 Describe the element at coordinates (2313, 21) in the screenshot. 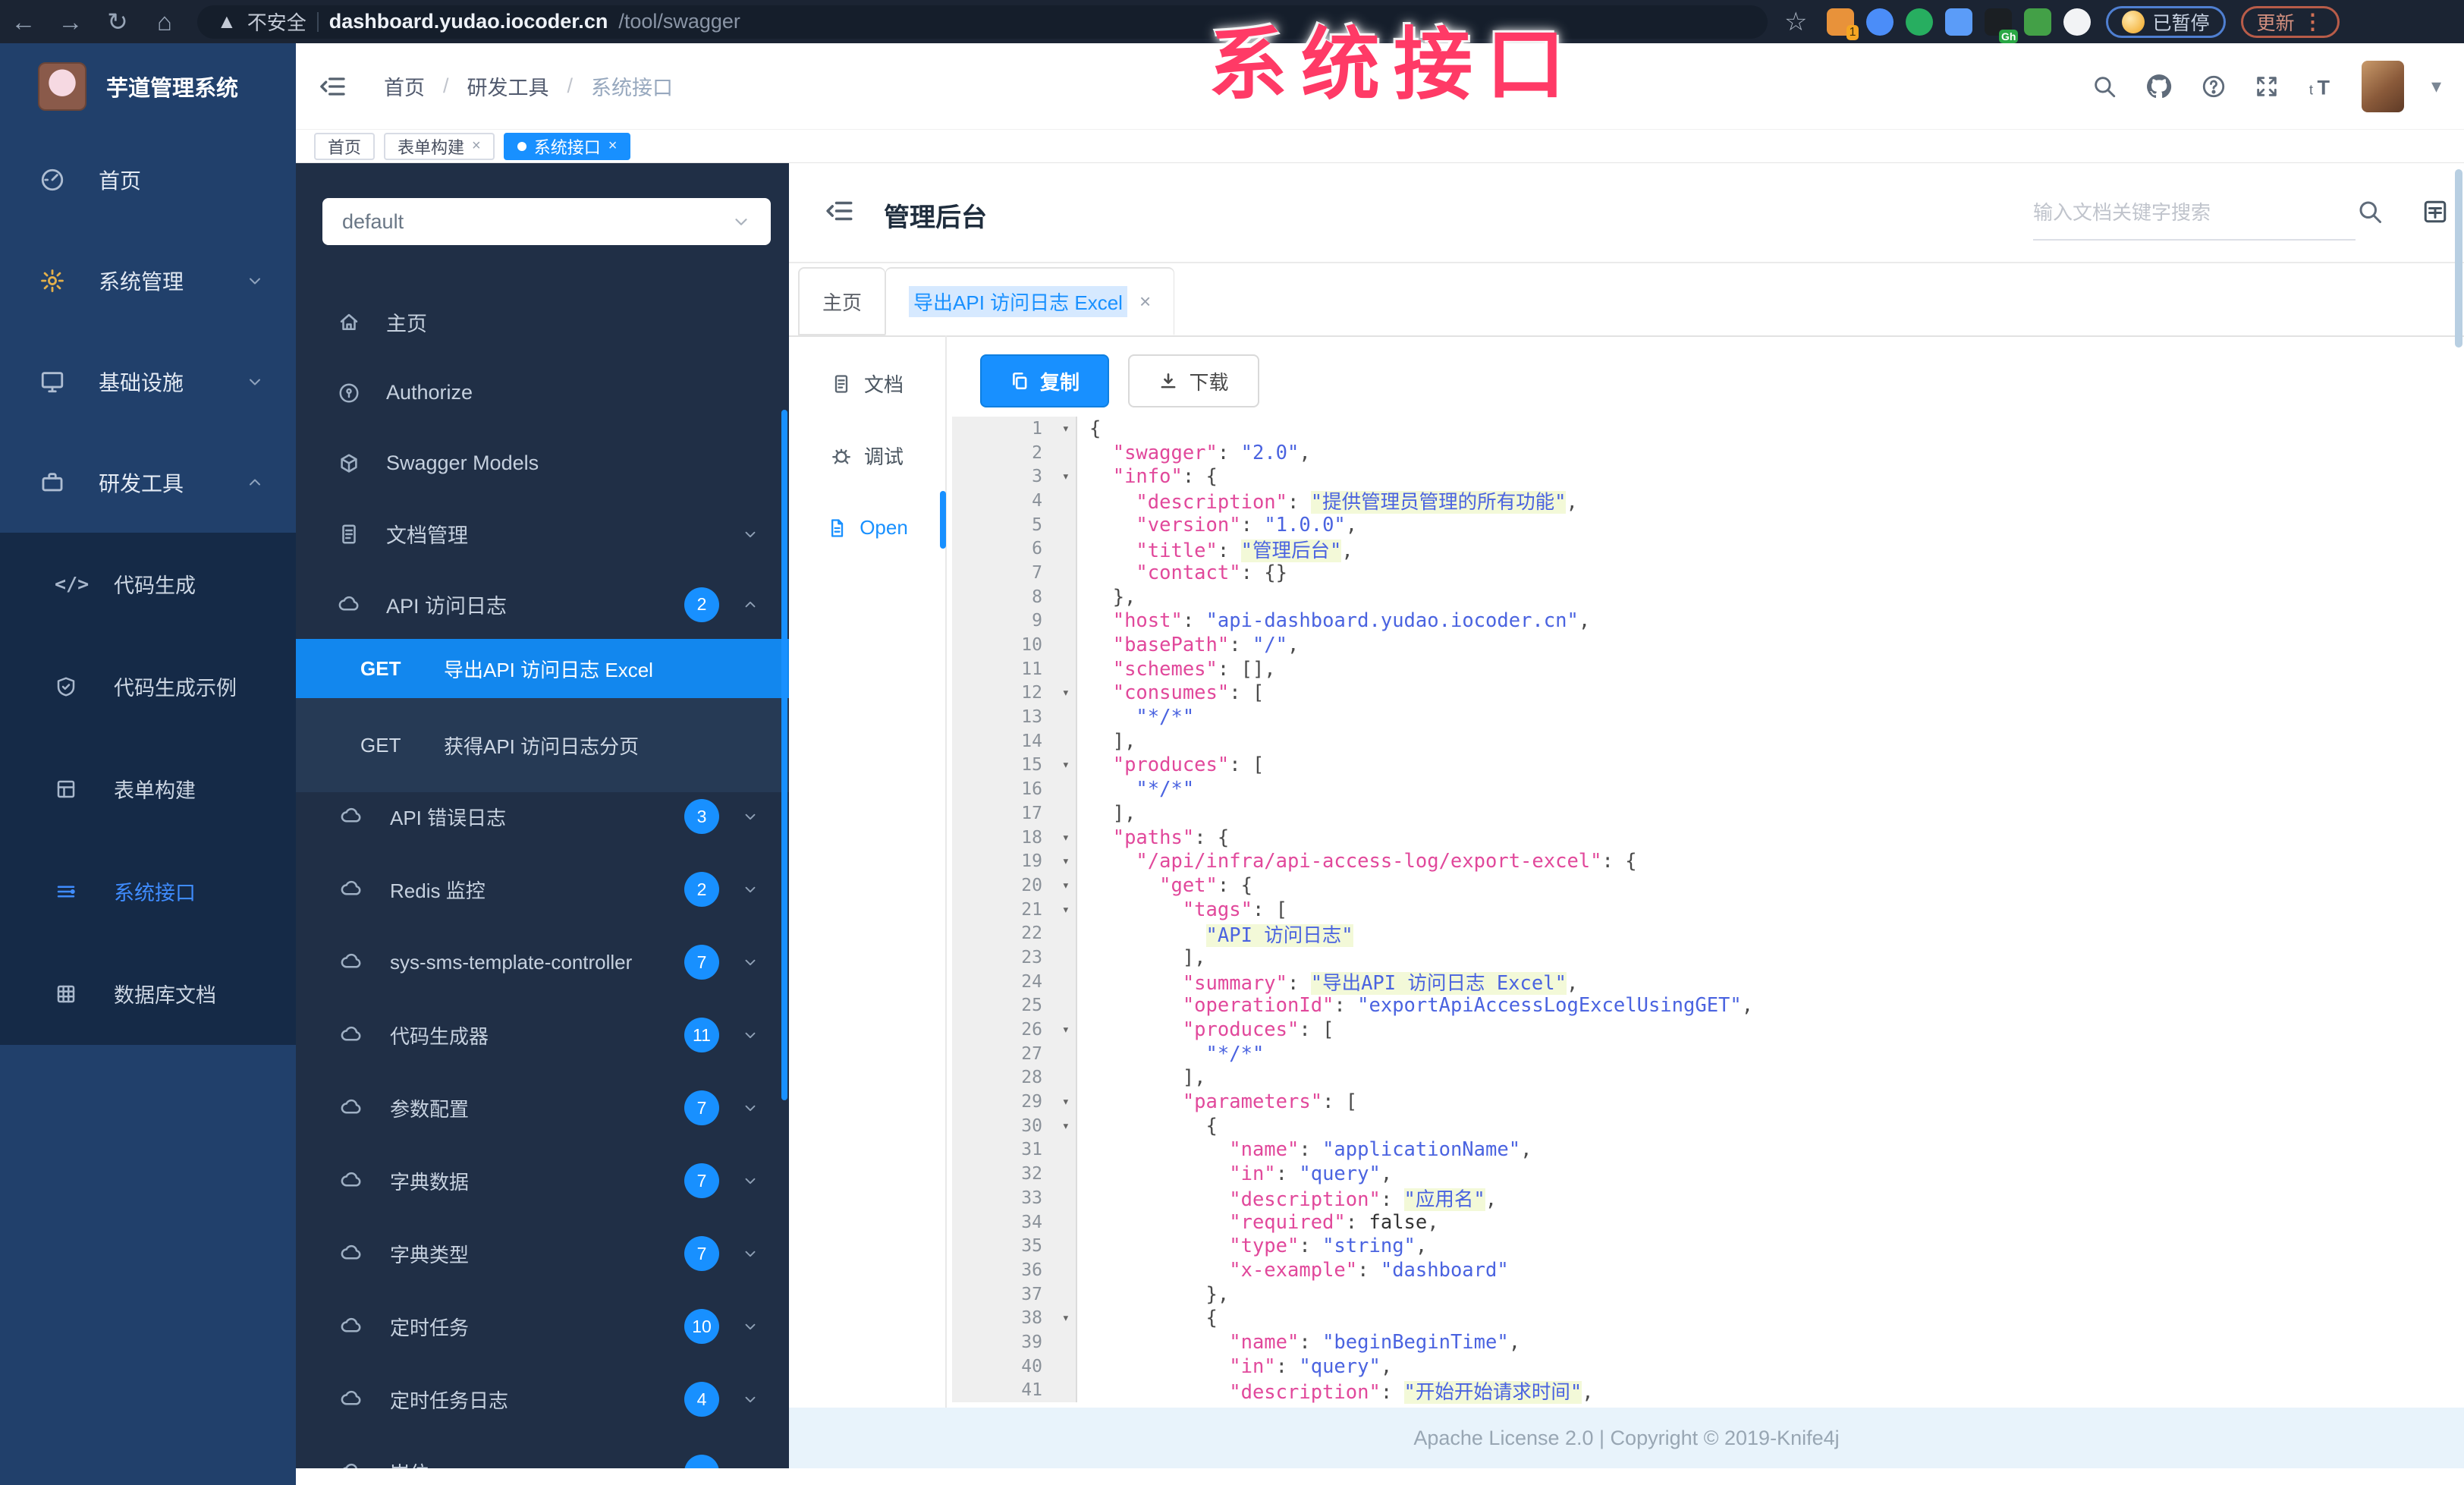

I see `browser-menu-icon: ⋮` at that location.